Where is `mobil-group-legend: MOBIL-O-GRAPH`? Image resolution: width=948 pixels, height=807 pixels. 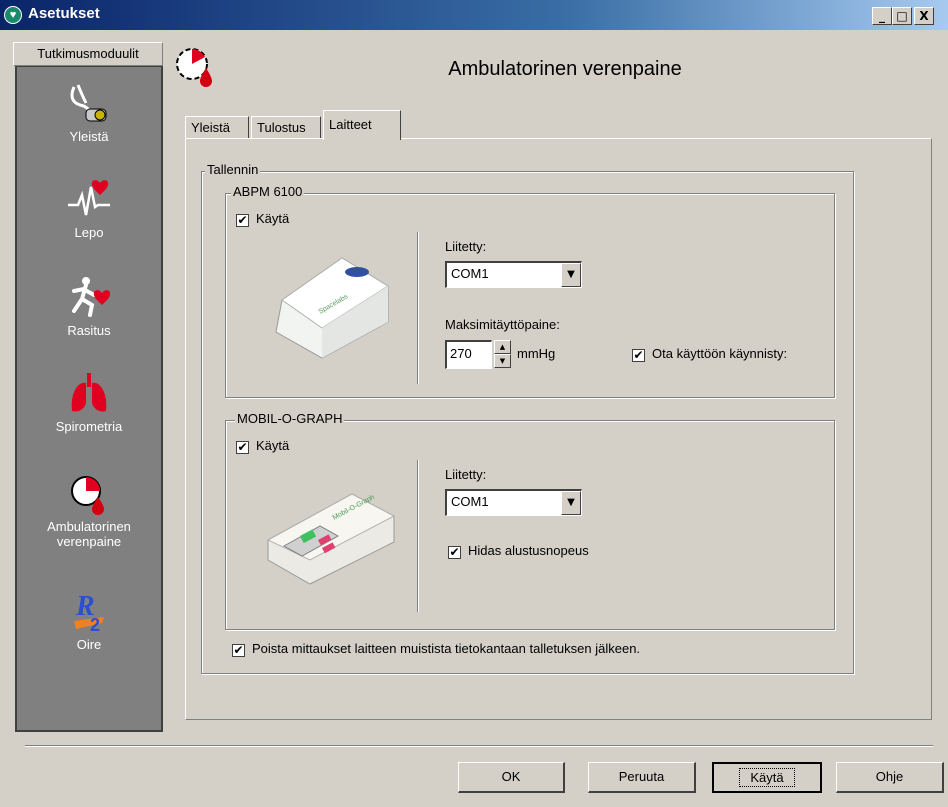 mobil-group-legend: MOBIL-O-GRAPH is located at coordinates (290, 418).